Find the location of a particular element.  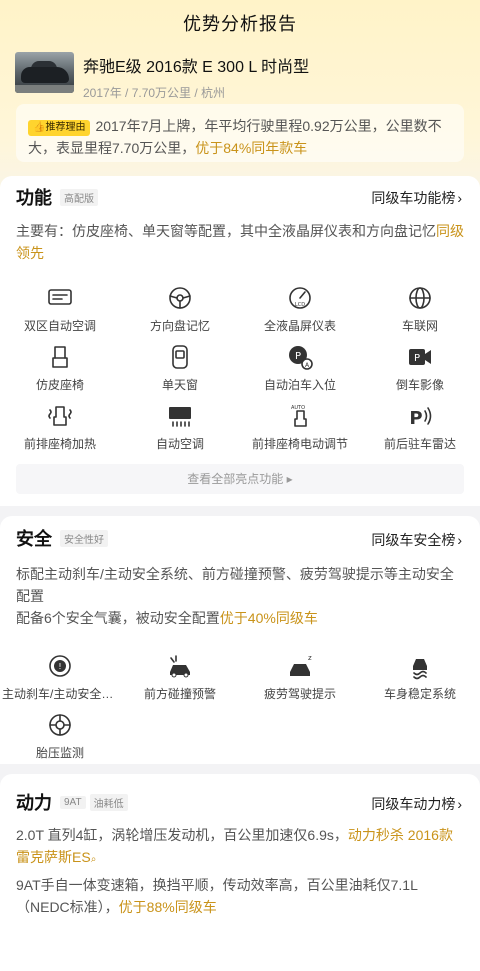

features-item: 自动空调 is located at coordinates (180, 431).